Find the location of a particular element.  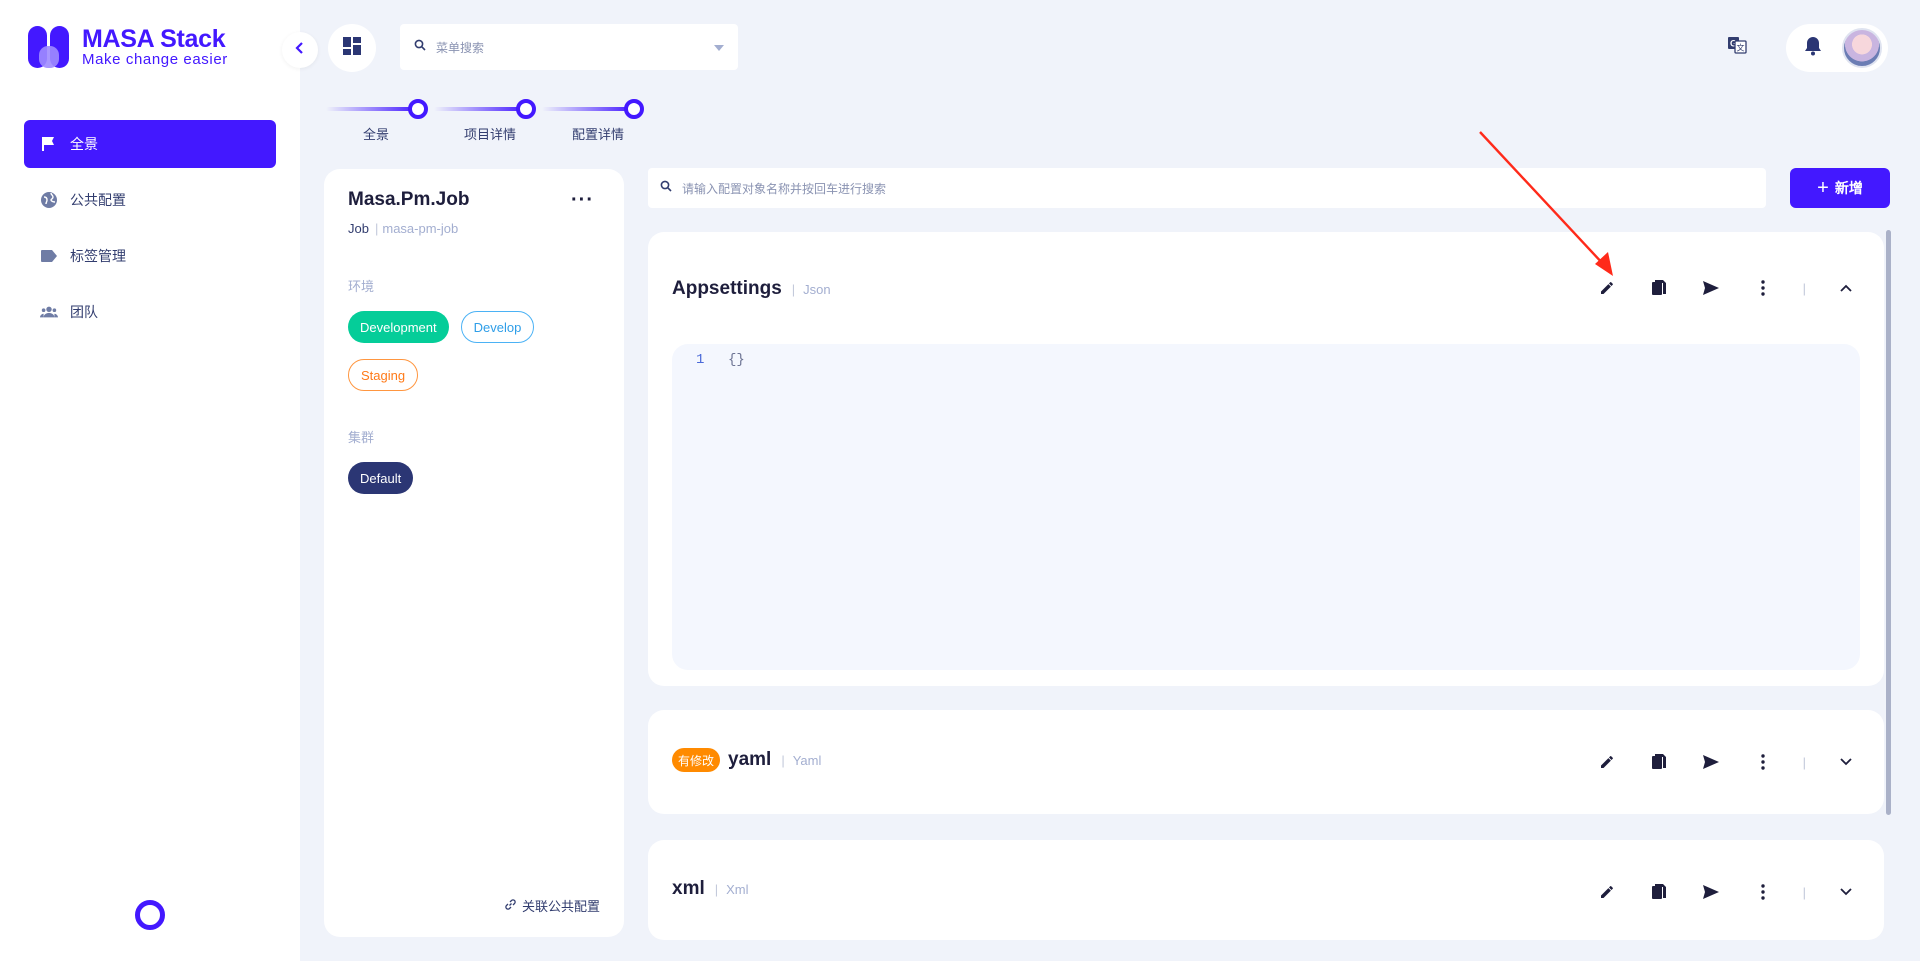

step-label: 配置详情 is located at coordinates (598, 134).